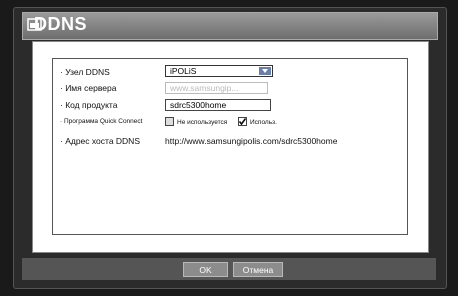 This screenshot has height=296, width=458. I want to click on check-icon, so click(242, 122).